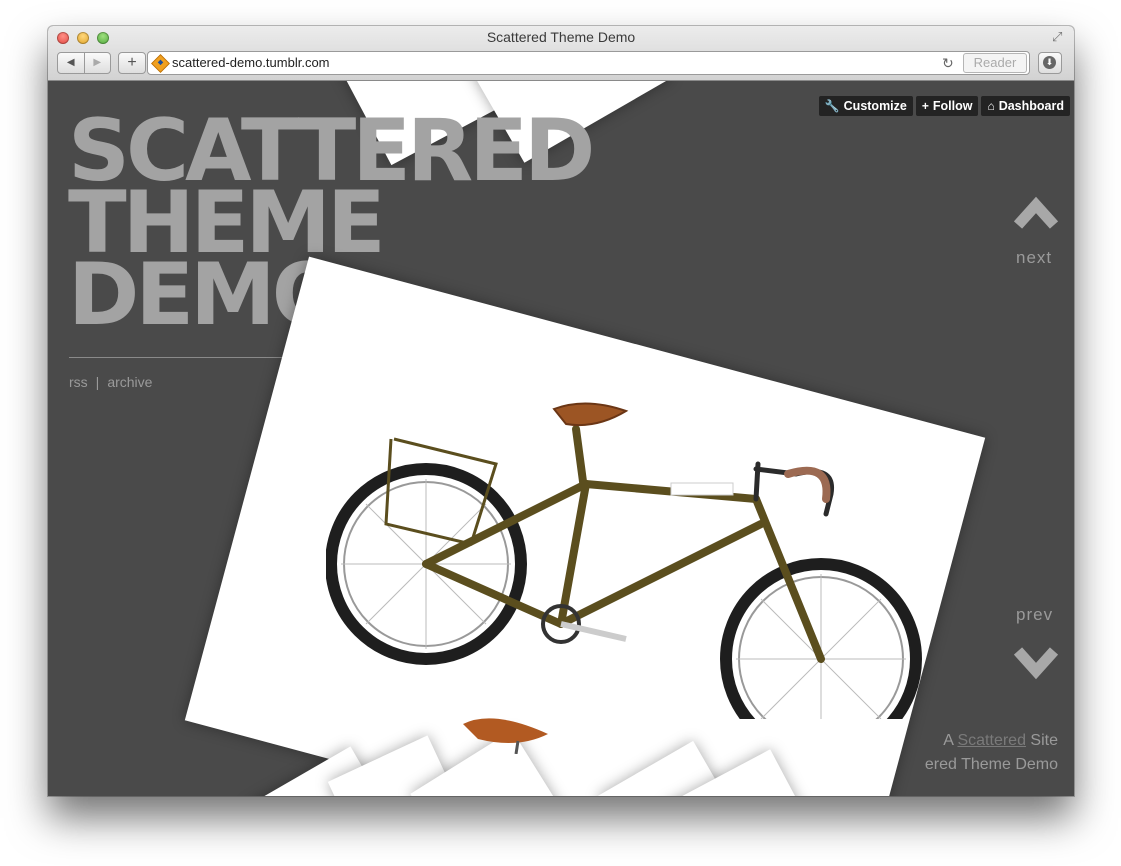 Image resolution: width=1121 pixels, height=866 pixels. What do you see at coordinates (251, 62) in the screenshot?
I see `url-text: scattered-demo.tumblr.com` at bounding box center [251, 62].